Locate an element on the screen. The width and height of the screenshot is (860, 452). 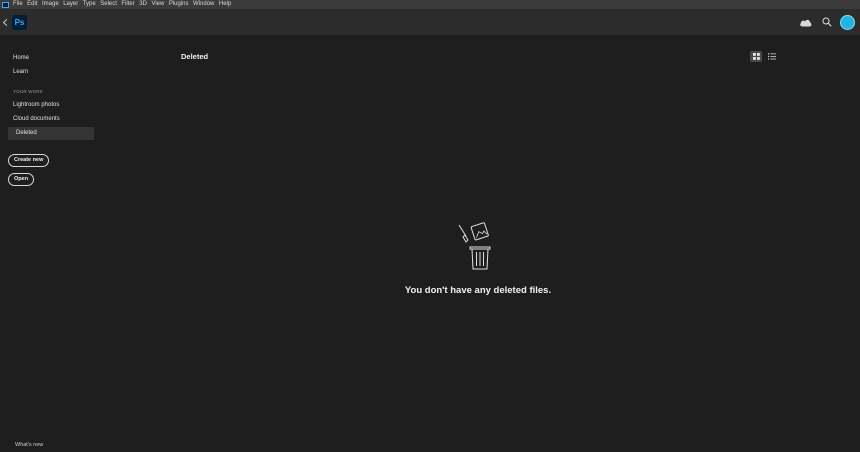
section-label-your-work: YOUR WORK is located at coordinates (28, 91).